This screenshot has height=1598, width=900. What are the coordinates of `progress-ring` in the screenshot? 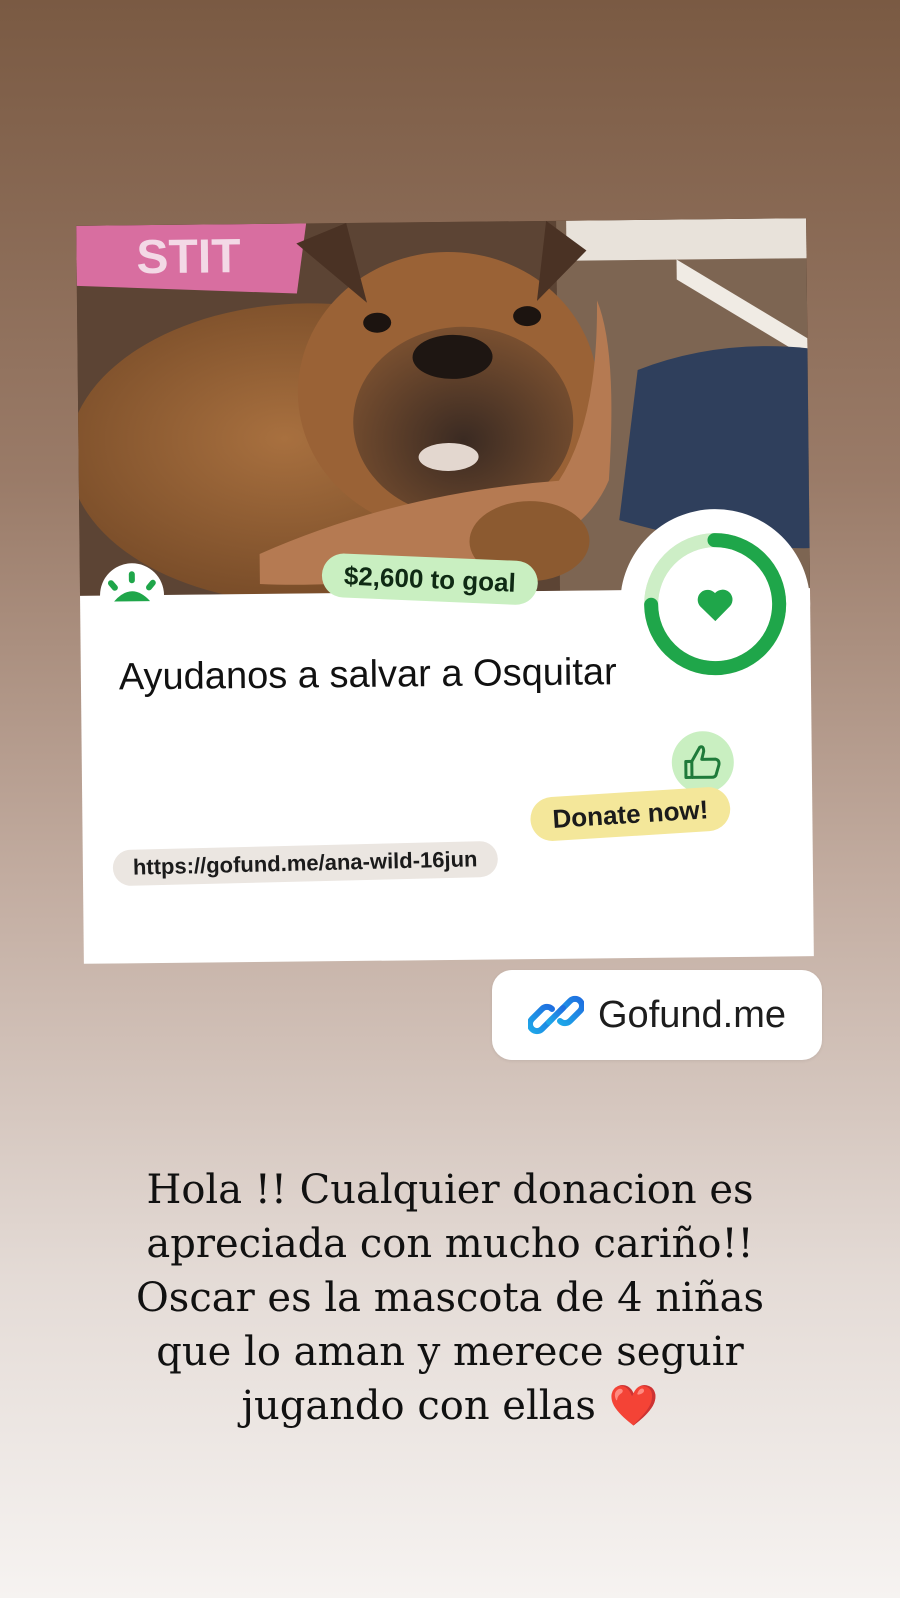 It's located at (715, 604).